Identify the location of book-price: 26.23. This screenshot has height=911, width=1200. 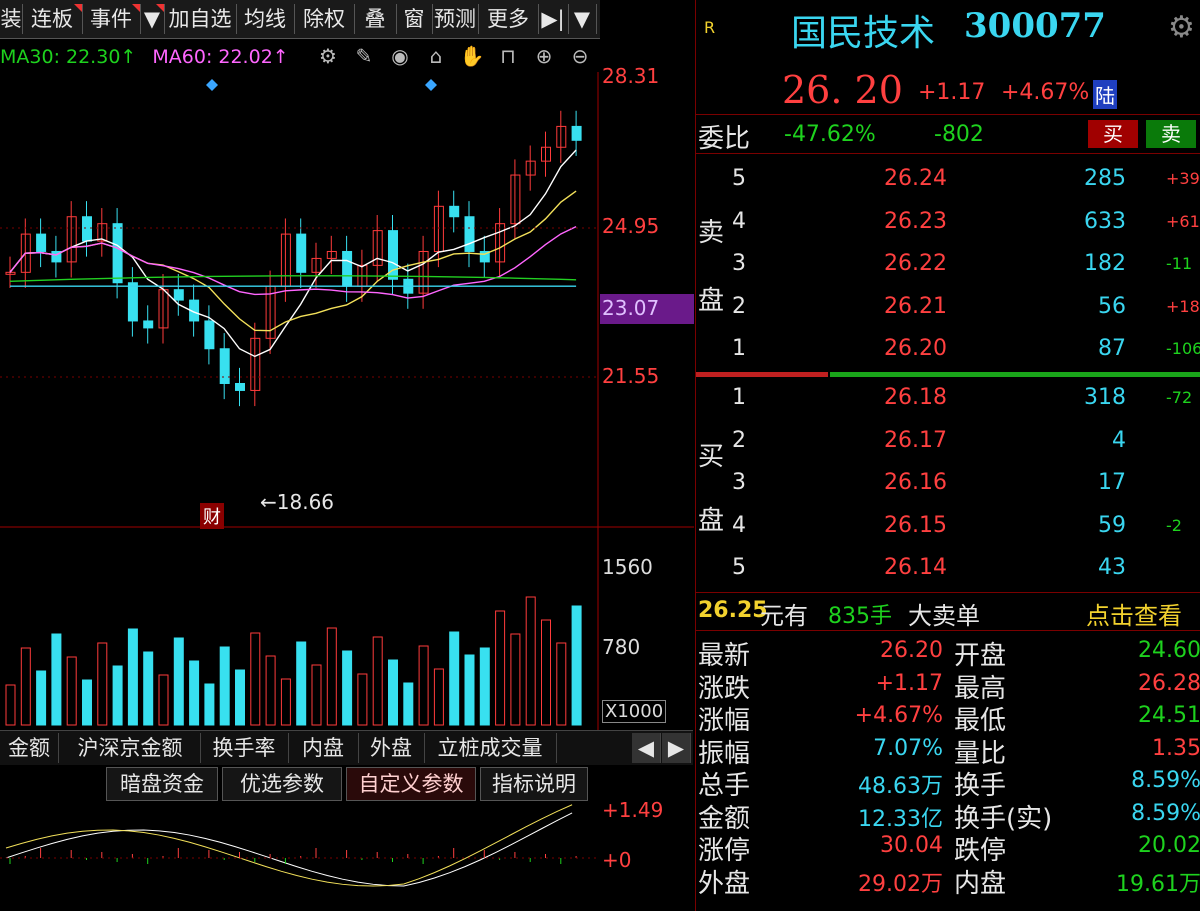
(915, 221).